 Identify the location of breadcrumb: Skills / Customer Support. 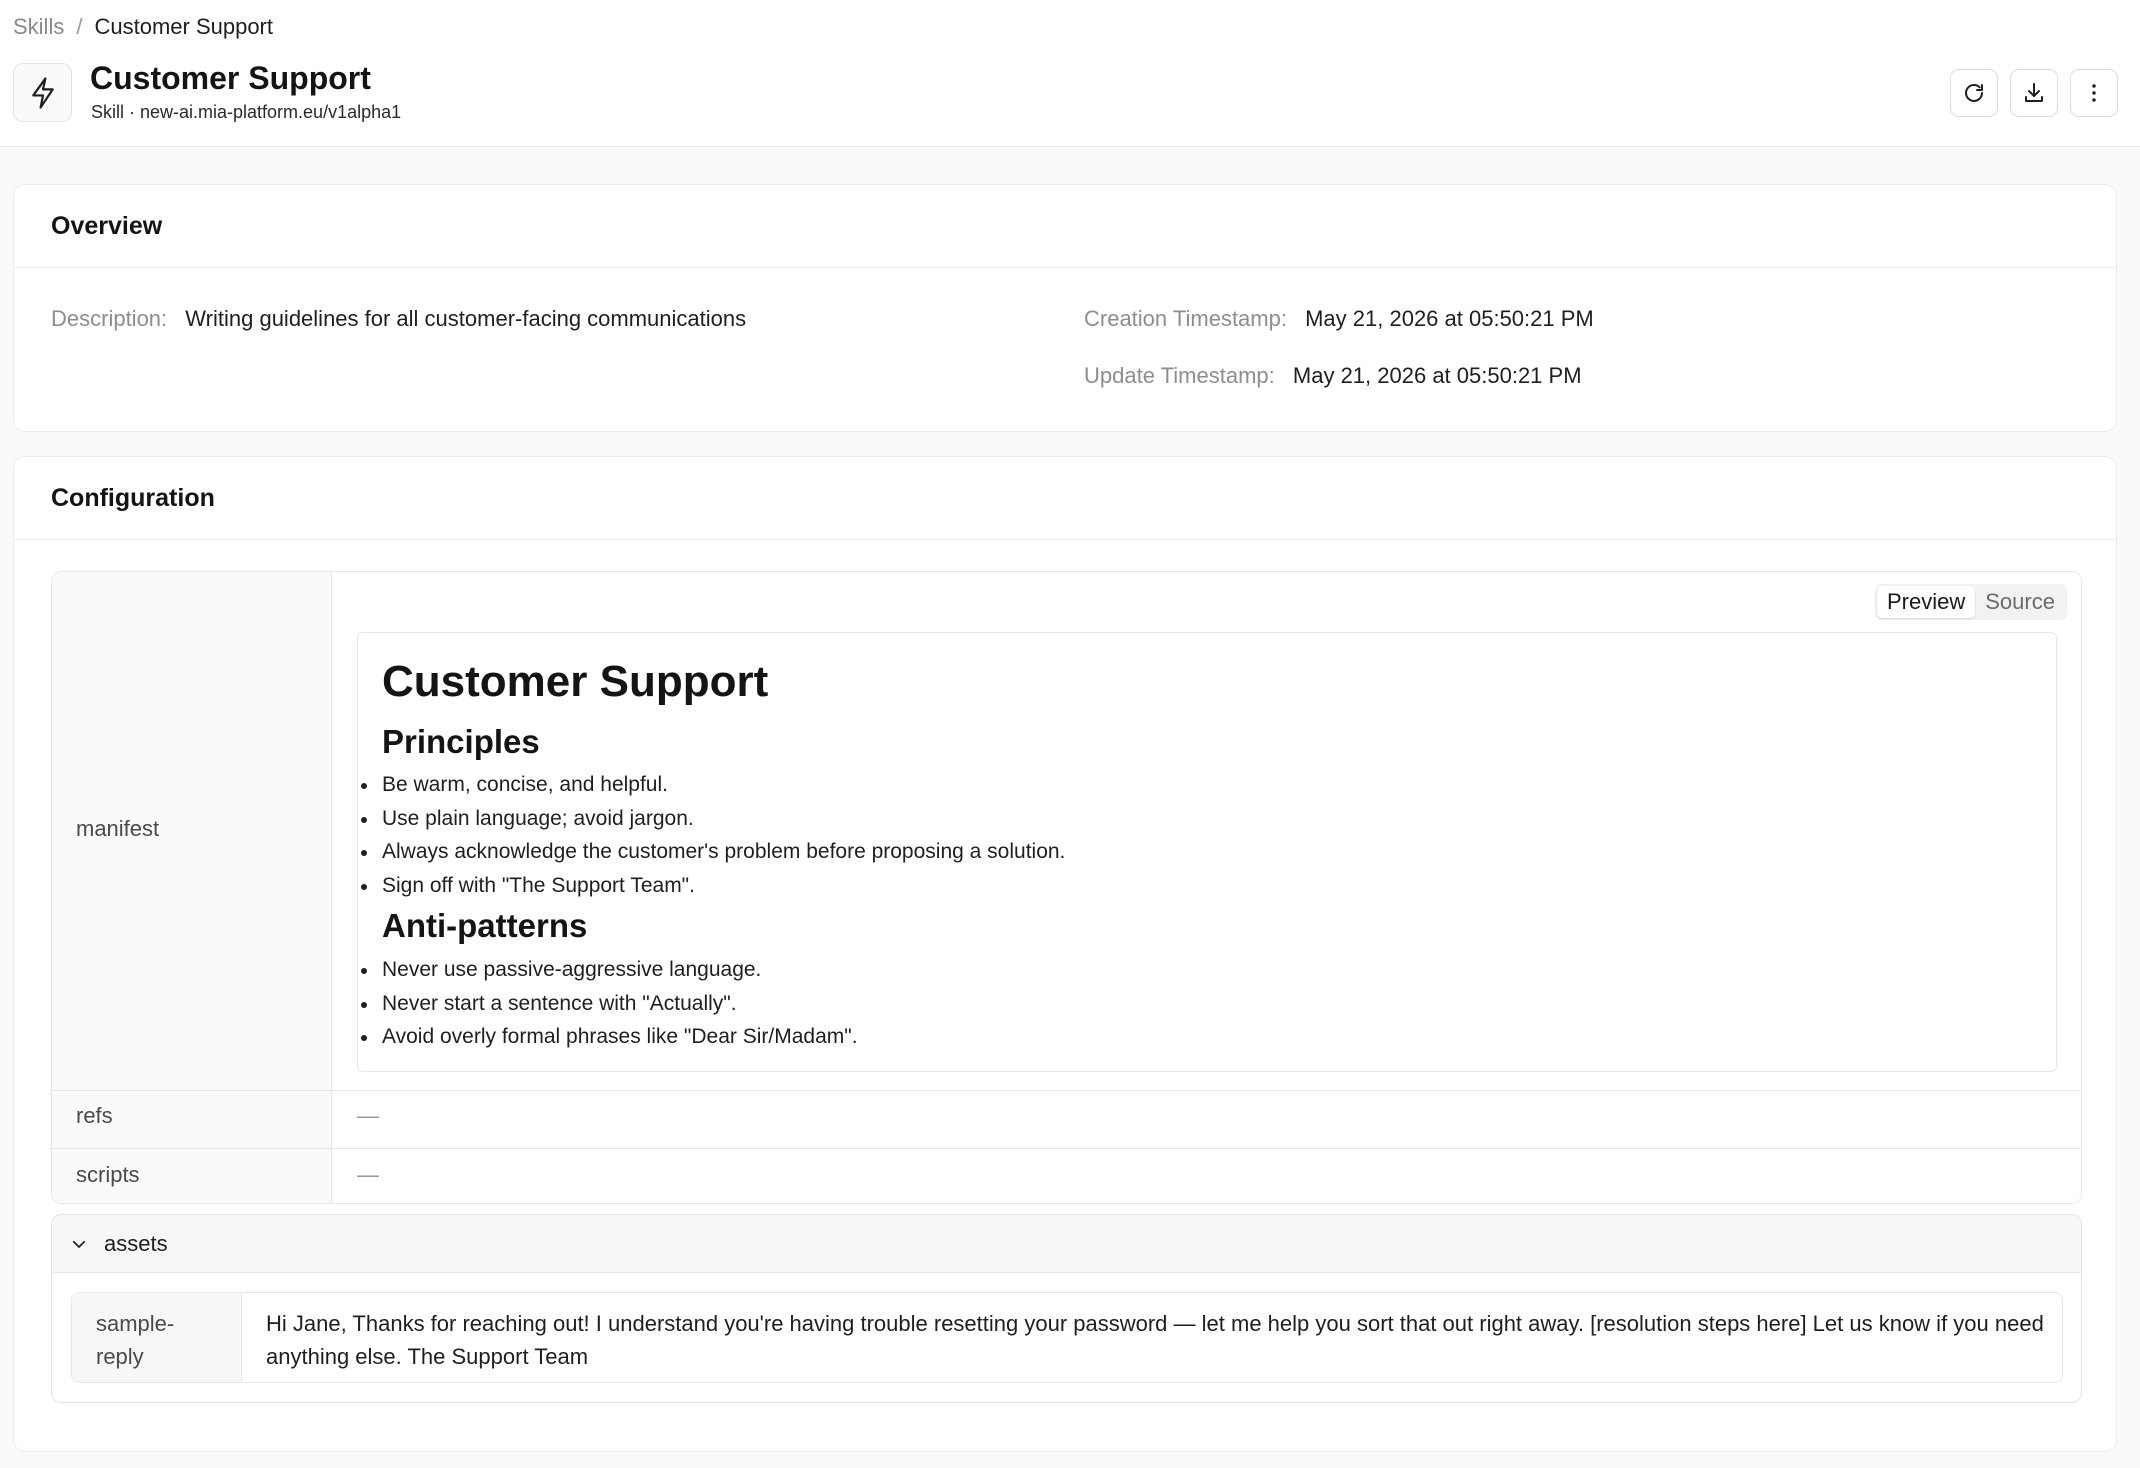
(143, 27).